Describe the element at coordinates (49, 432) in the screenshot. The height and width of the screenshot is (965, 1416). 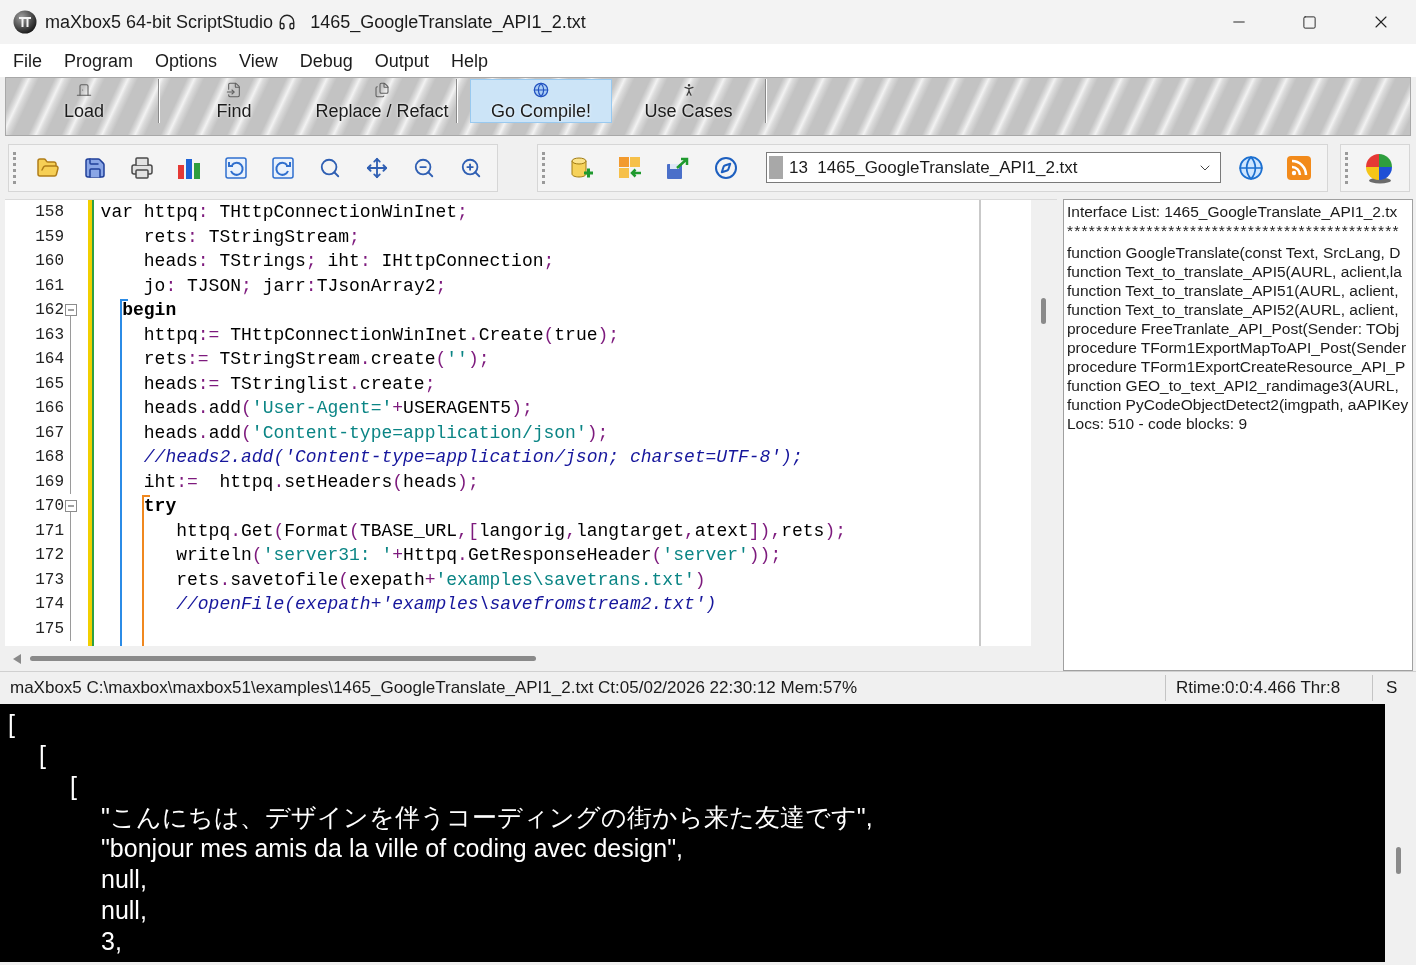
I see `line-number: 167` at that location.